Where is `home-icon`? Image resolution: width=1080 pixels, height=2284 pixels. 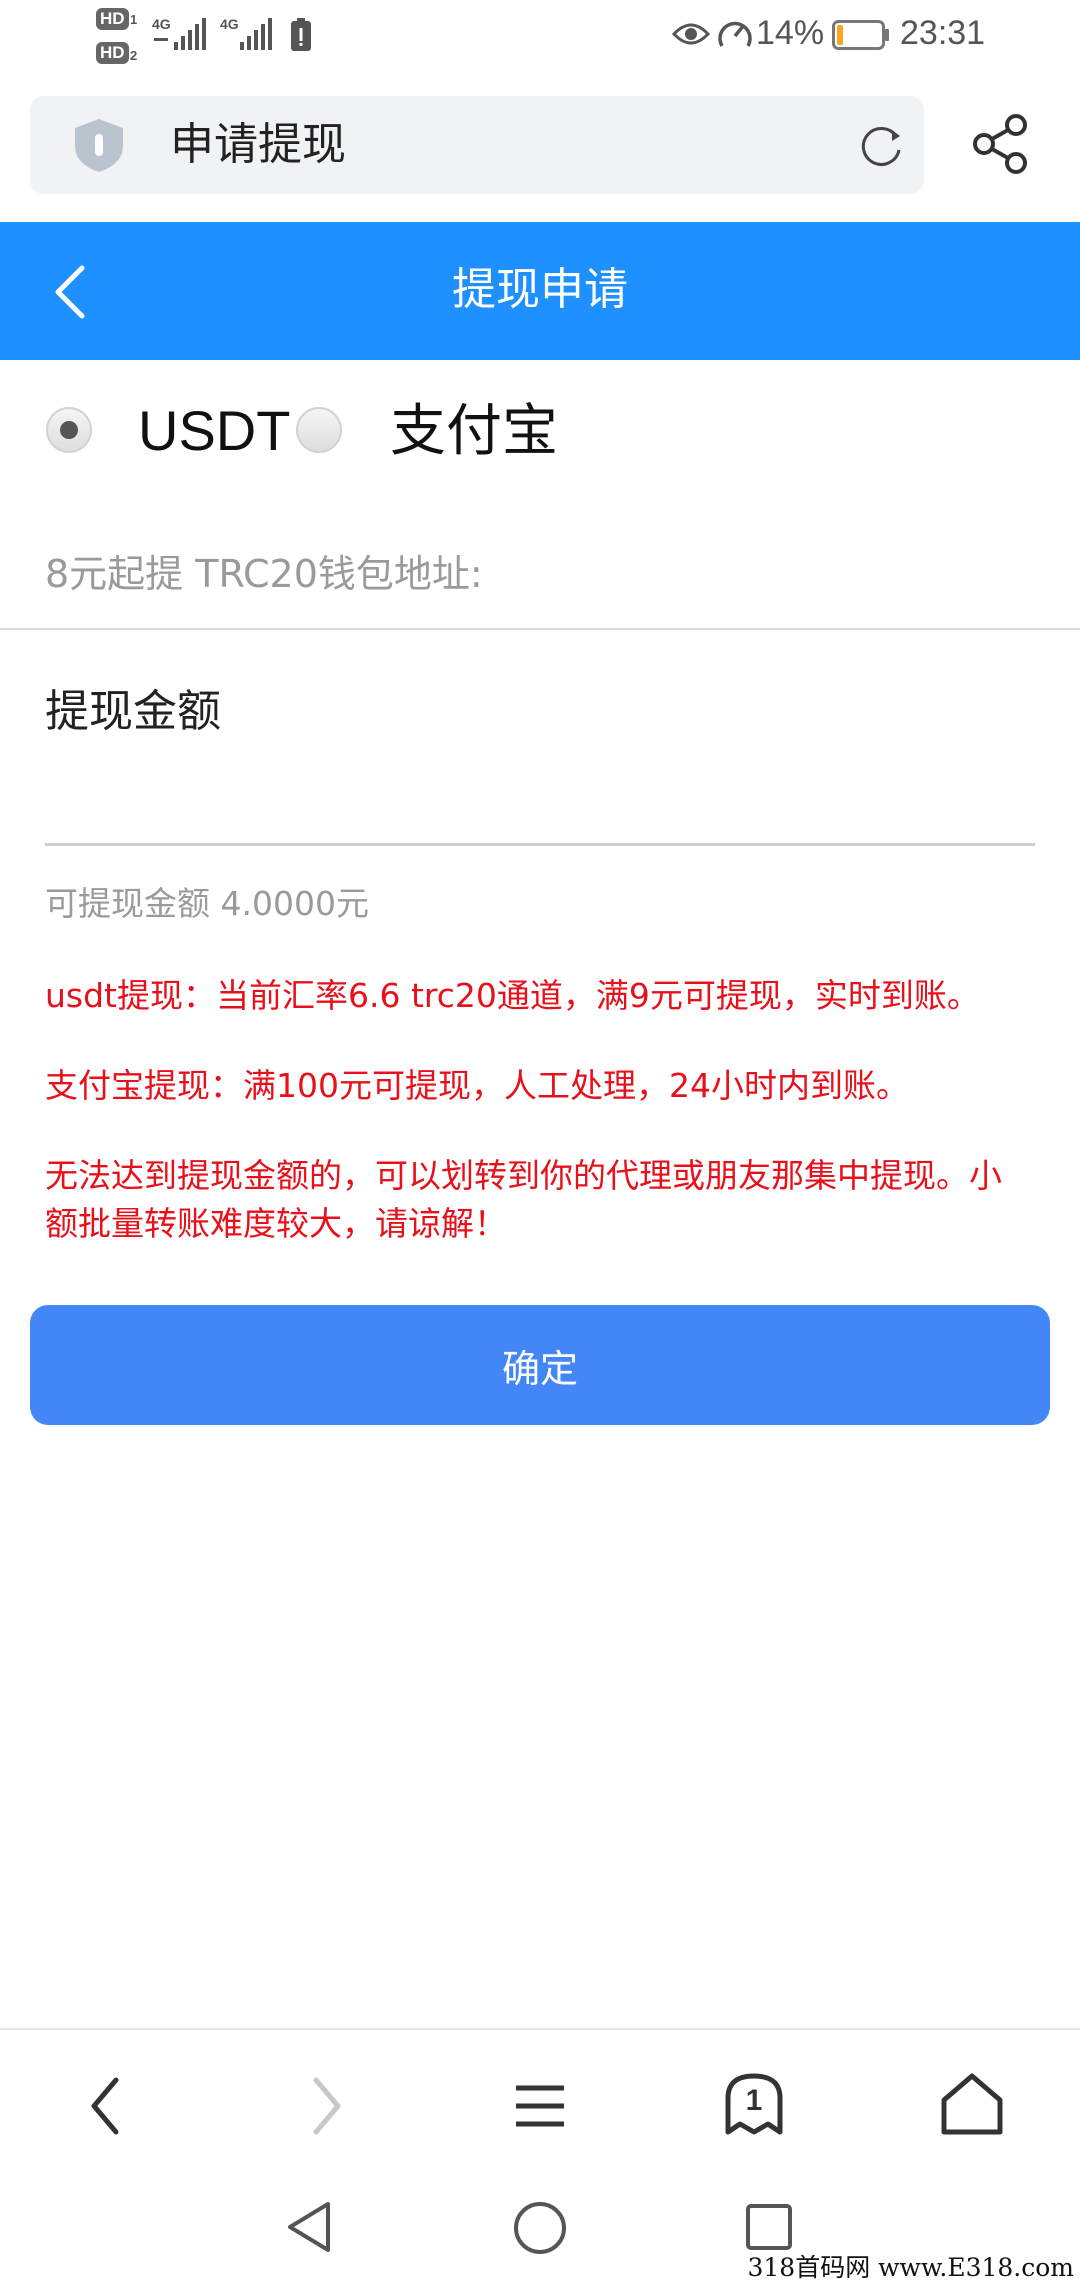 home-icon is located at coordinates (972, 2104).